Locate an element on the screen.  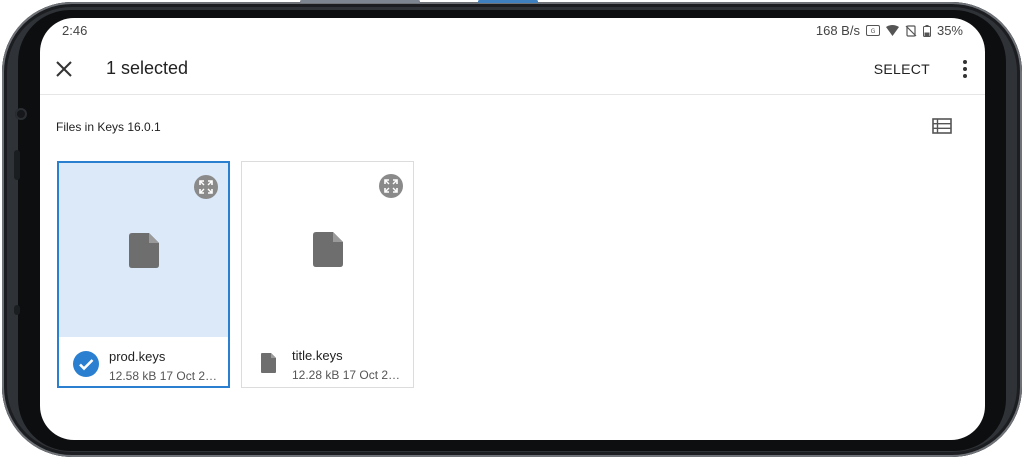
selection-count-title: 1 selected is located at coordinates (147, 68).